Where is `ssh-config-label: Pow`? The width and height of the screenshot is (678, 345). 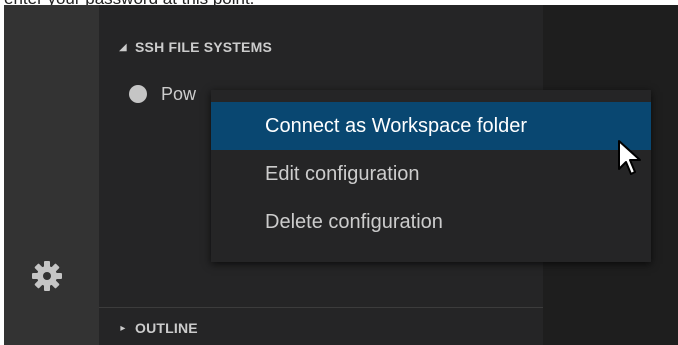 ssh-config-label: Pow is located at coordinates (179, 93).